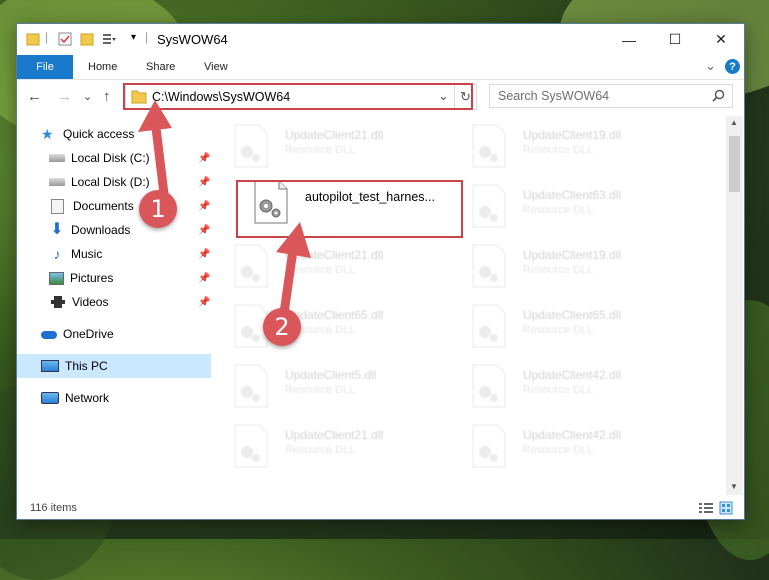 The image size is (769, 580). I want to click on sidebar-item-quick-access: ★ Quick access, so click(114, 134).